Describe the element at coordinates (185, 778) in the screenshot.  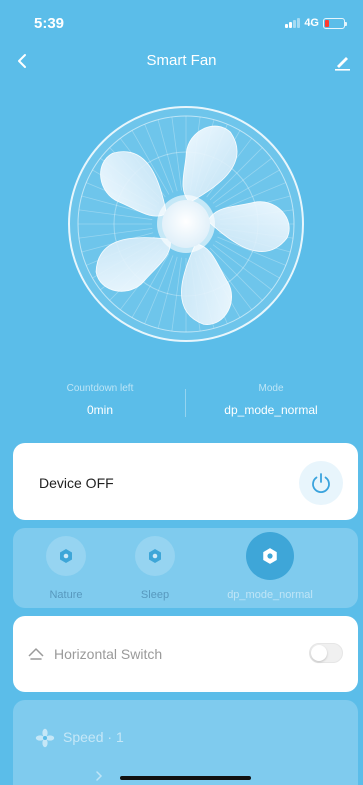
I see `home-indicator` at that location.